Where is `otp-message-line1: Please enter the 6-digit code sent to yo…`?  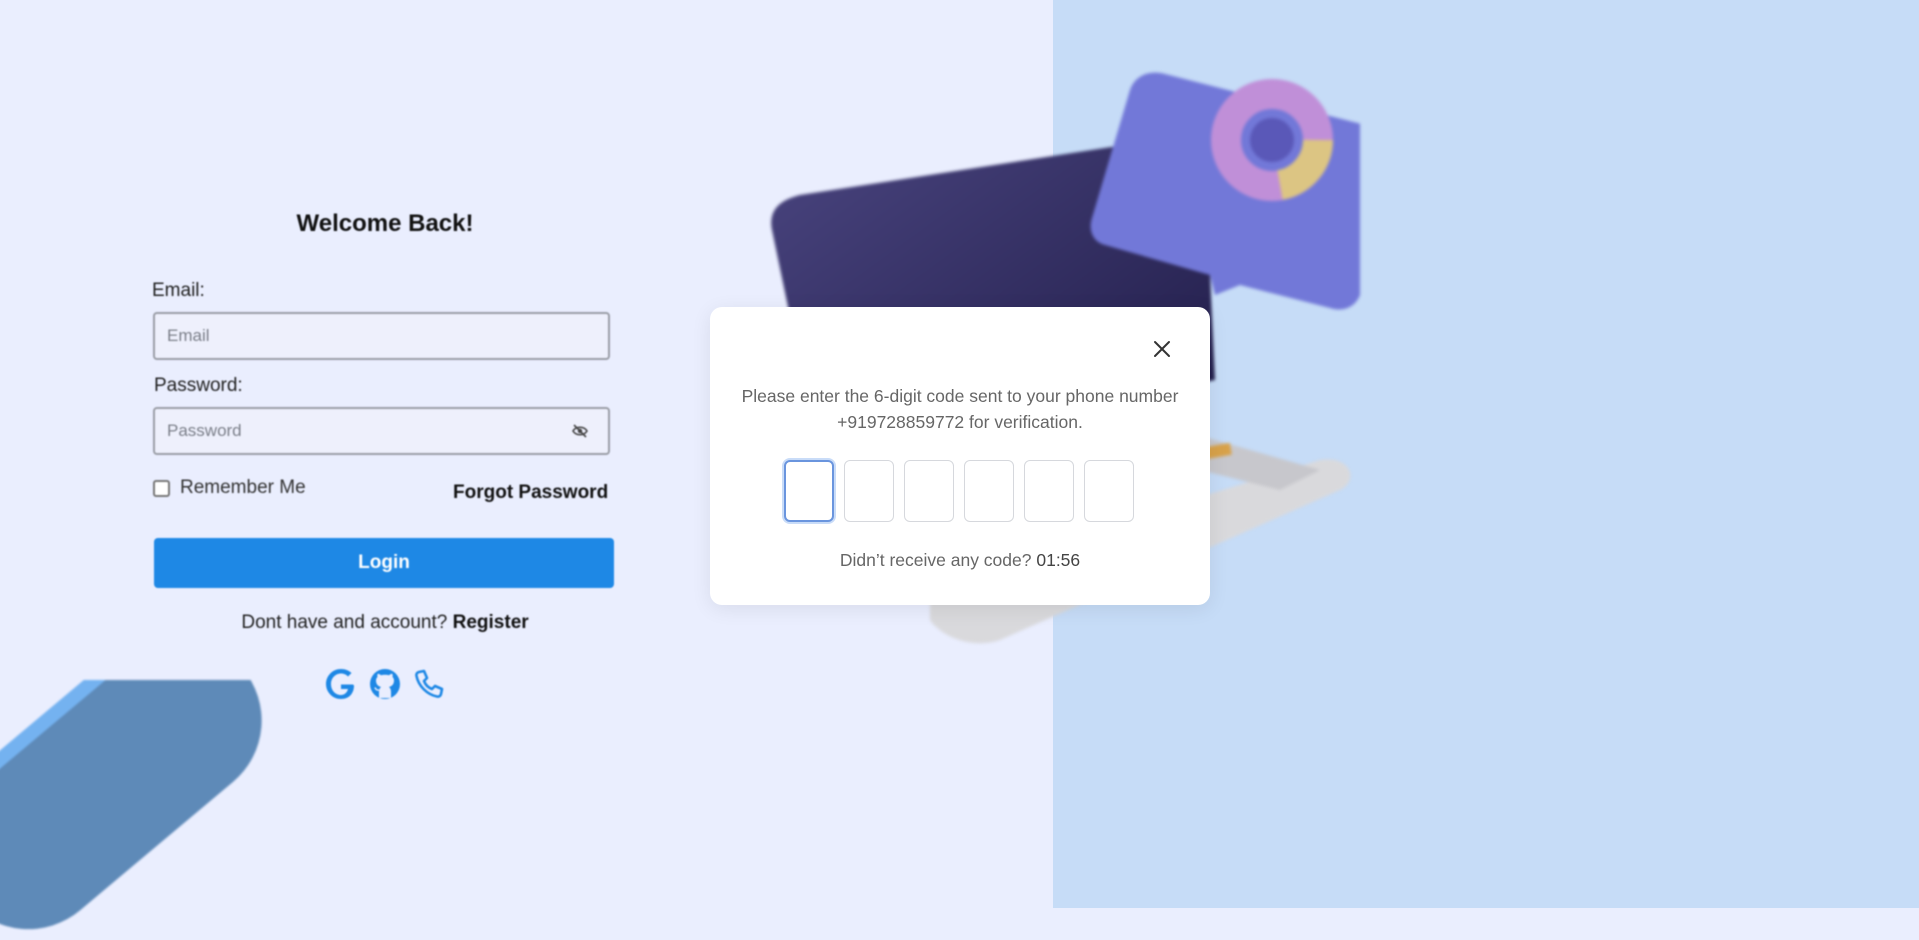
otp-message-line1: Please enter the 6-digit code sent to yo… is located at coordinates (960, 396).